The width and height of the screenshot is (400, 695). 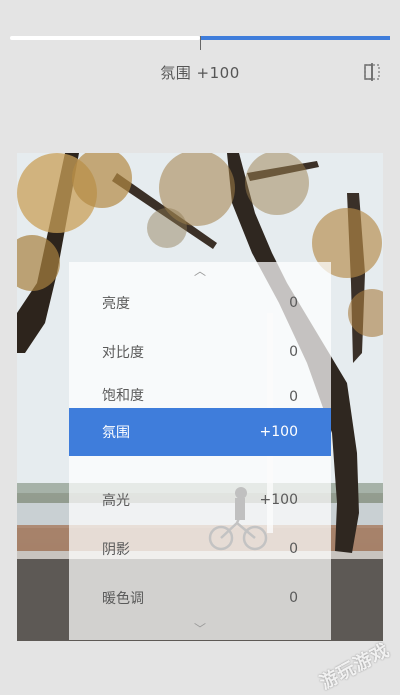 I want to click on menu-item-label: 亮度, so click(x=116, y=304).